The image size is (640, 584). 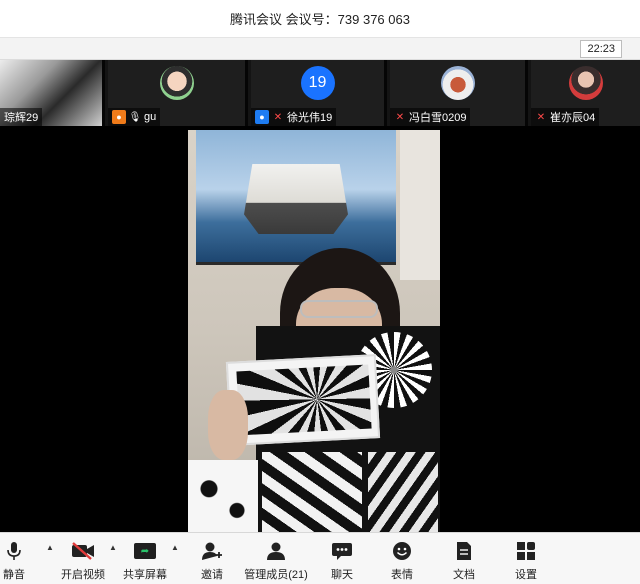 What do you see at coordinates (50, 547) in the screenshot?
I see `mute-options-caret: ▲` at bounding box center [50, 547].